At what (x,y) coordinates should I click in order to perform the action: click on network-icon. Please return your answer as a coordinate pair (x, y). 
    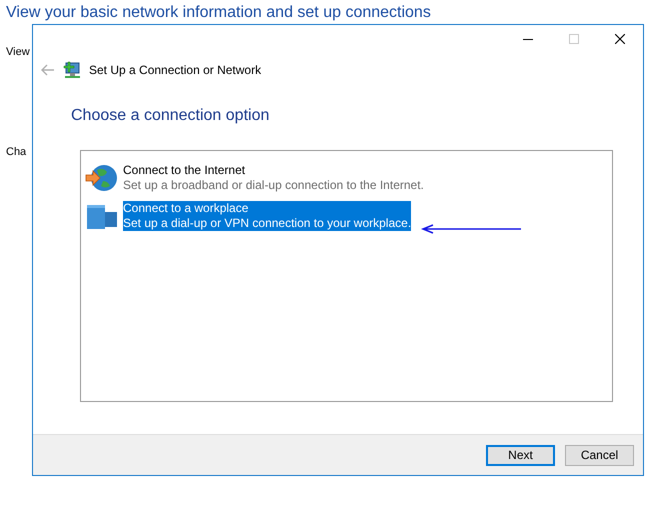
    Looking at the image, I should click on (72, 70).